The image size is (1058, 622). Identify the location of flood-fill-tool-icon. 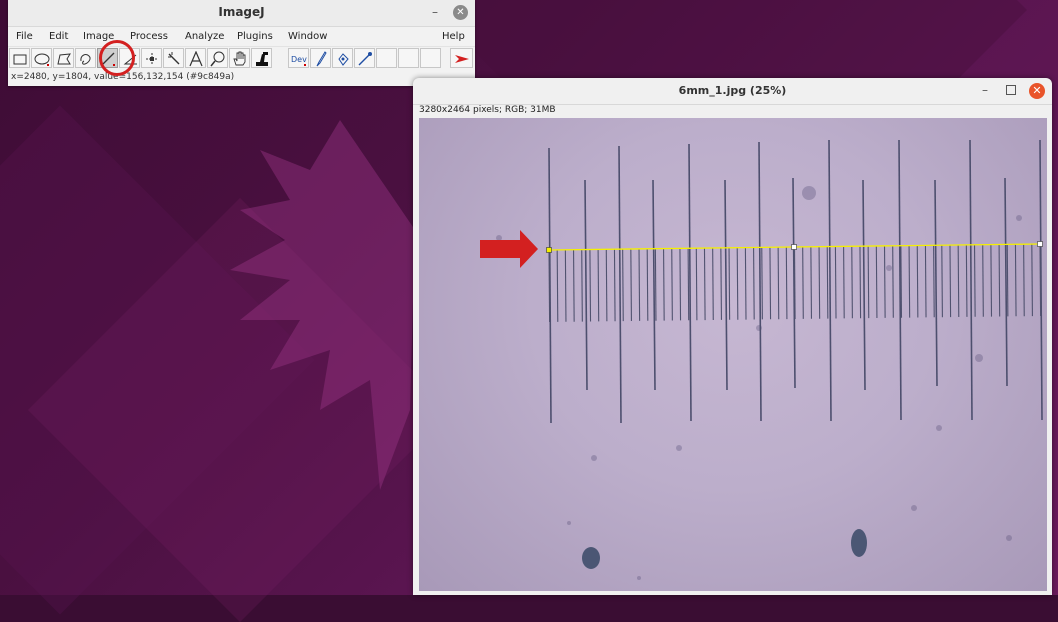
(343, 59).